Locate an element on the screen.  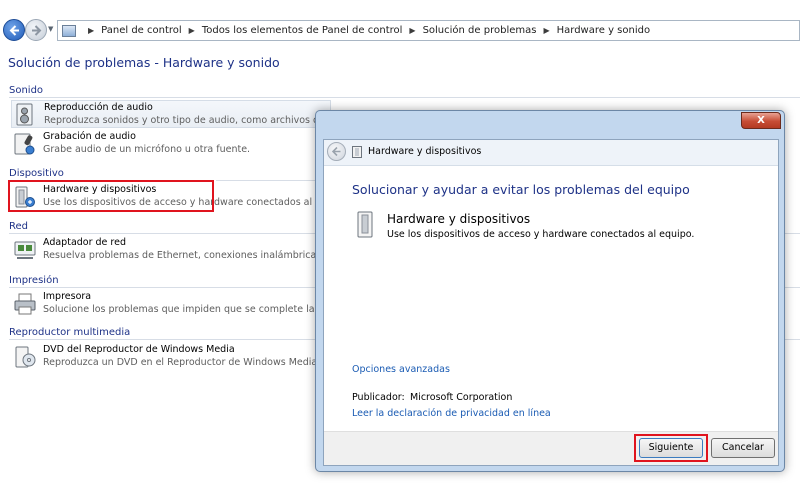
item-title: DVD del Reproductor de Windows Media is located at coordinates (139, 349).